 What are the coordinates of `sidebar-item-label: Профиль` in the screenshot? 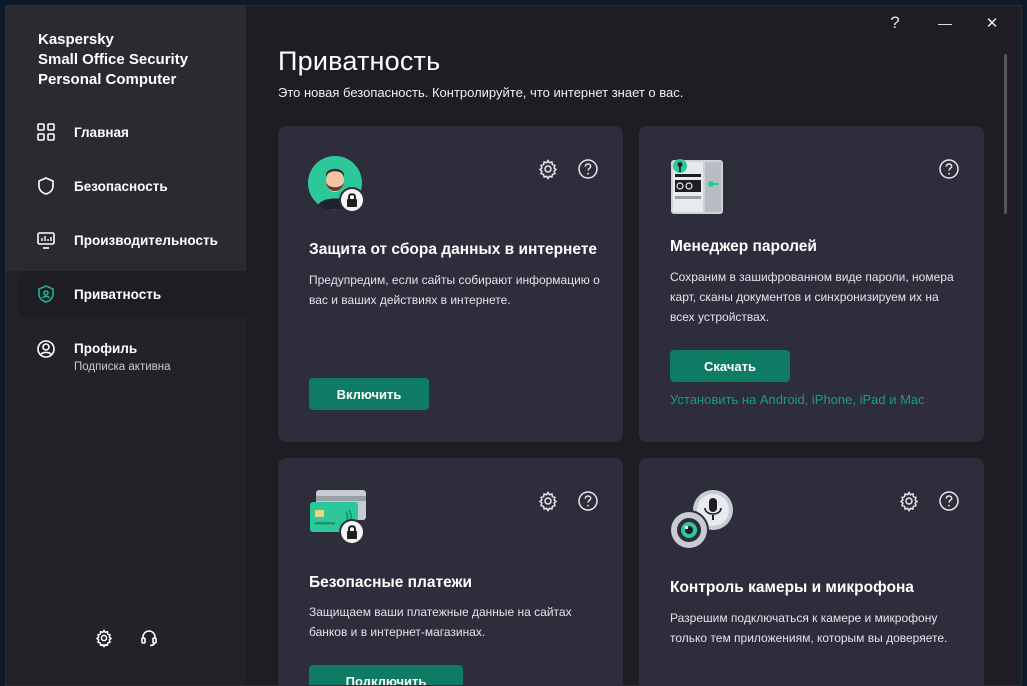 It's located at (106, 348).